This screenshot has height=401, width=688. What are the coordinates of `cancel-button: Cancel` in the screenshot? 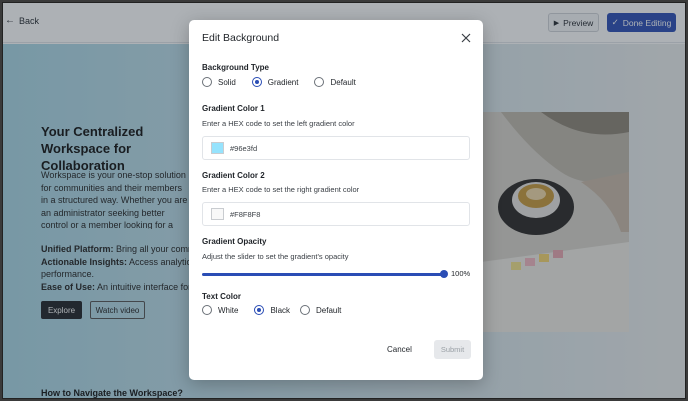 It's located at (399, 349).